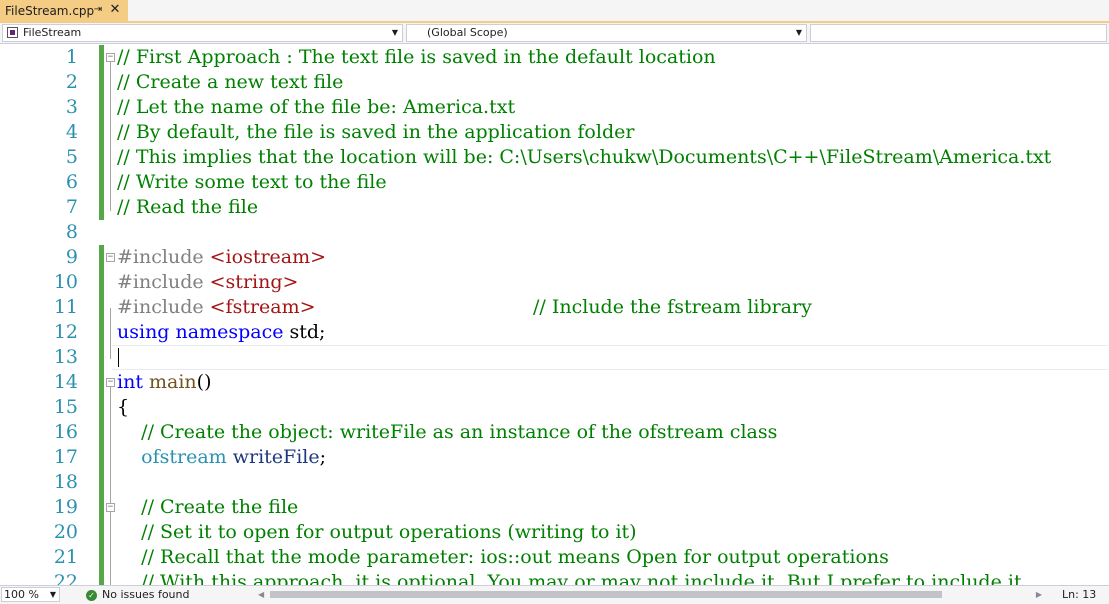  Describe the element at coordinates (65, 532) in the screenshot. I see `line-number: 20` at that location.